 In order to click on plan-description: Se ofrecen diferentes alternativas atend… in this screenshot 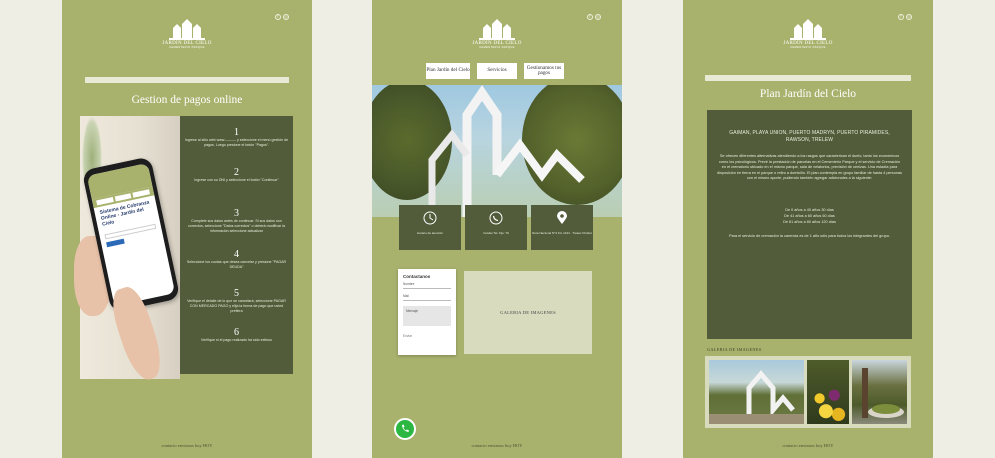, I will do `click(809, 167)`.